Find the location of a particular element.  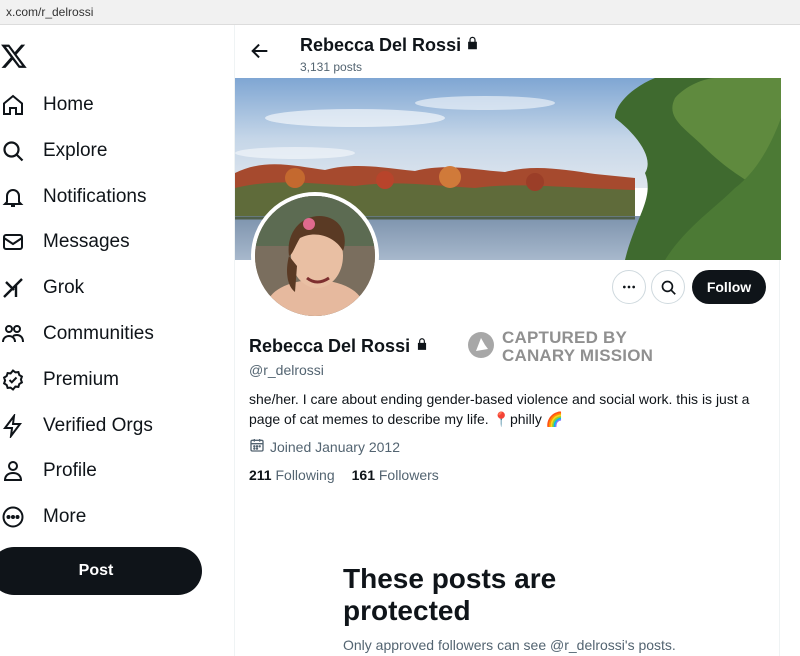

x-logo-icon is located at coordinates (14, 56).